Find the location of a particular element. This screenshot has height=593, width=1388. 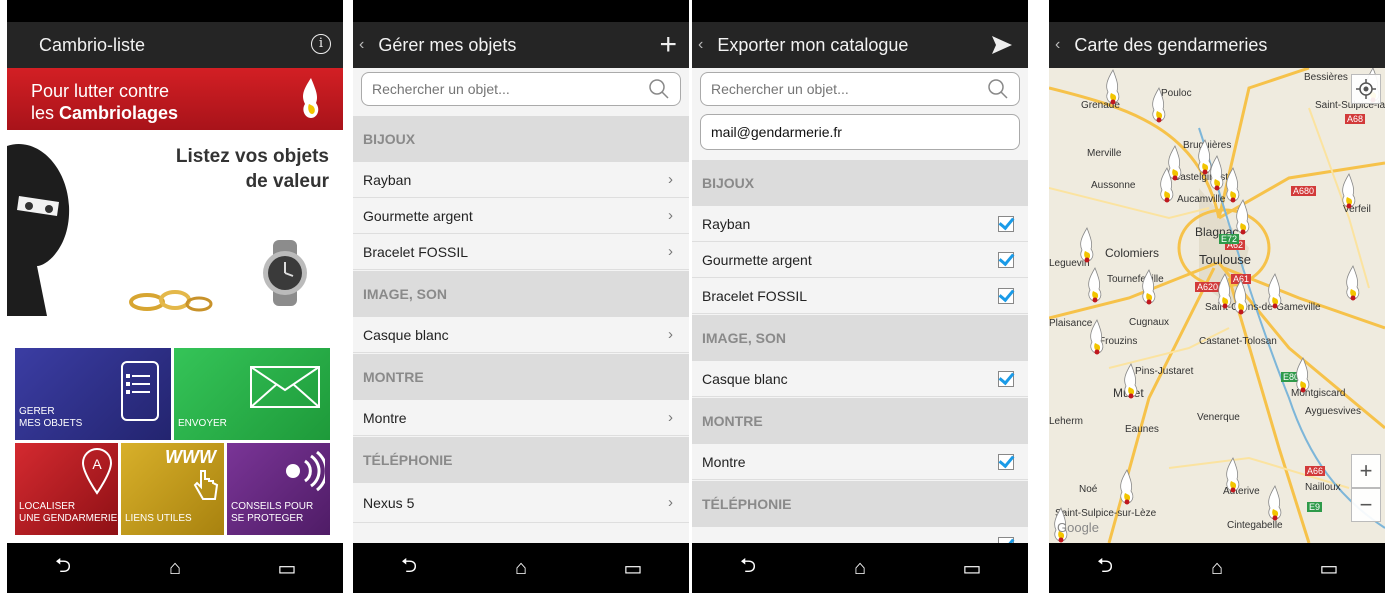

section-header: IMAGE, SON is located at coordinates (521, 294).